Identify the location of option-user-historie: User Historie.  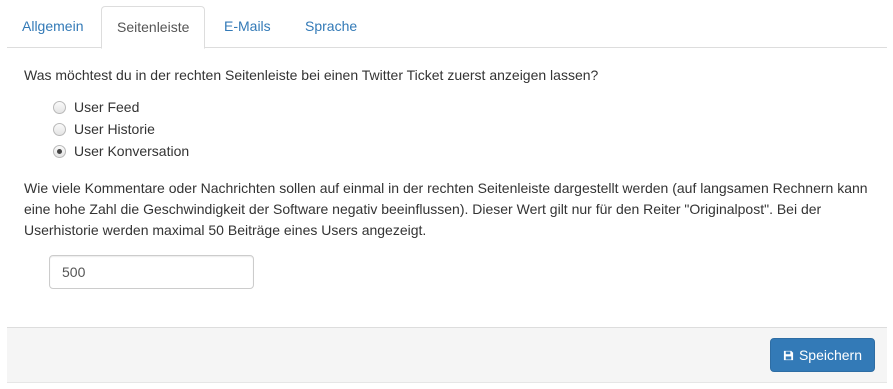
(104, 129).